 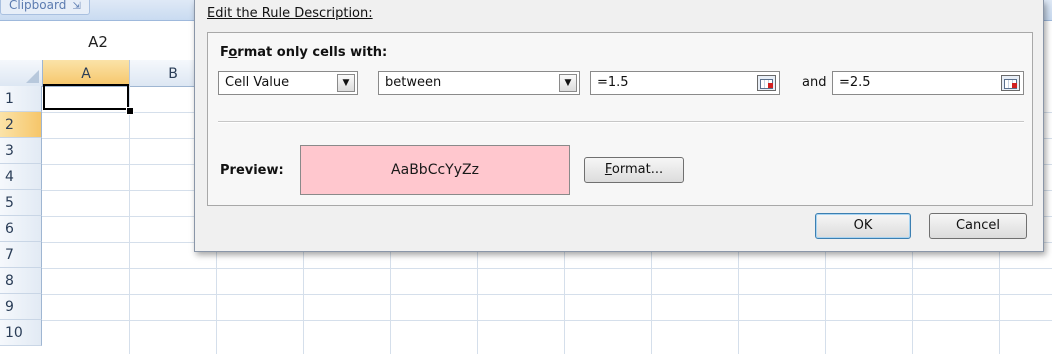 I want to click on row-header-10: 10, so click(x=21, y=333).